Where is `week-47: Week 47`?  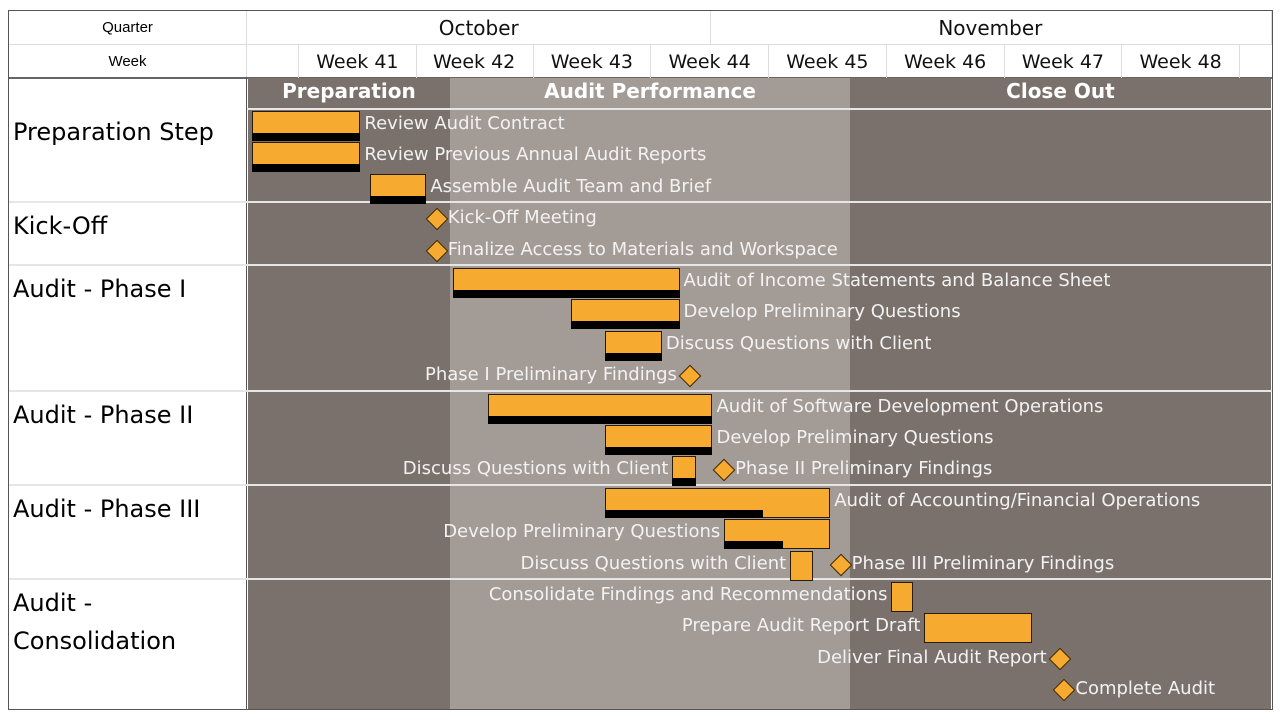
week-47: Week 47 is located at coordinates (1064, 61).